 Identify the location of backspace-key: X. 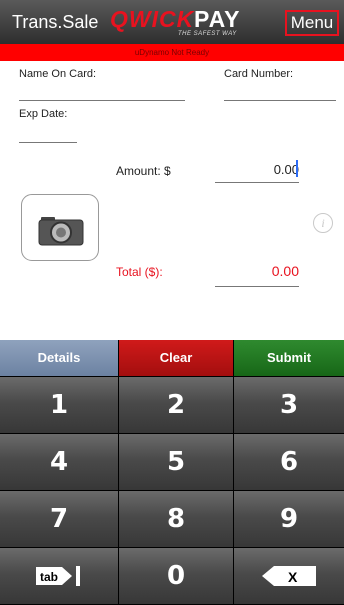
(289, 576).